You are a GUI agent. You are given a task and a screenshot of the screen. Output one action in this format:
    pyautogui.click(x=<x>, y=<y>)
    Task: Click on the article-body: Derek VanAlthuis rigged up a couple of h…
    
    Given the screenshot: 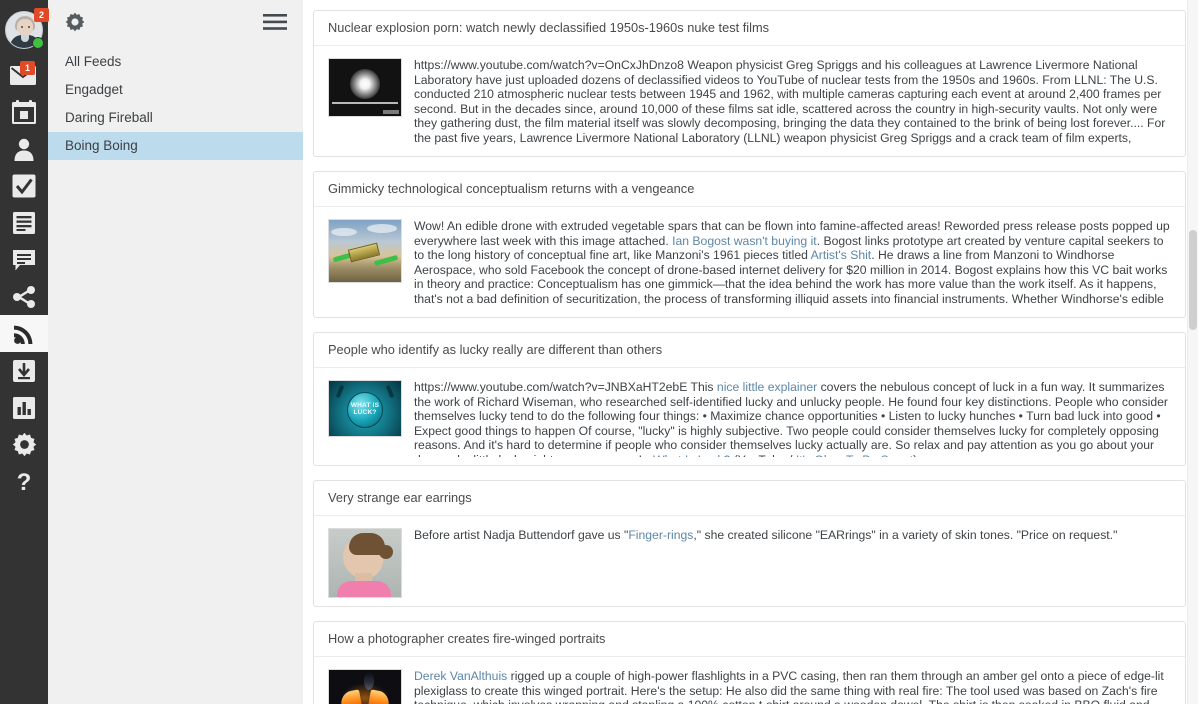 What is the action you would take?
    pyautogui.click(x=749, y=680)
    